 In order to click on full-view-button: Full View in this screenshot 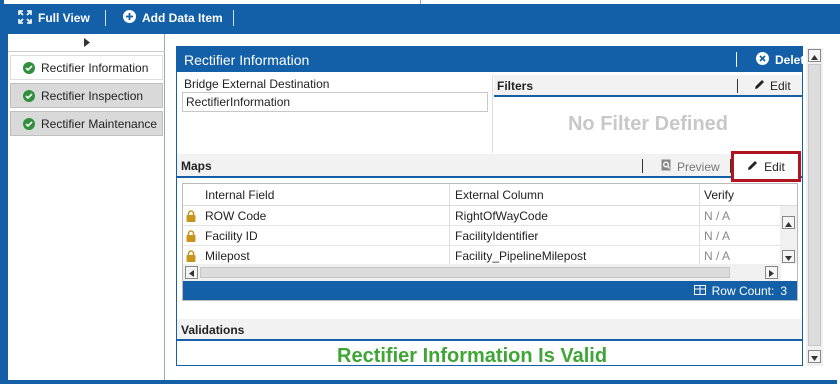, I will do `click(54, 18)`.